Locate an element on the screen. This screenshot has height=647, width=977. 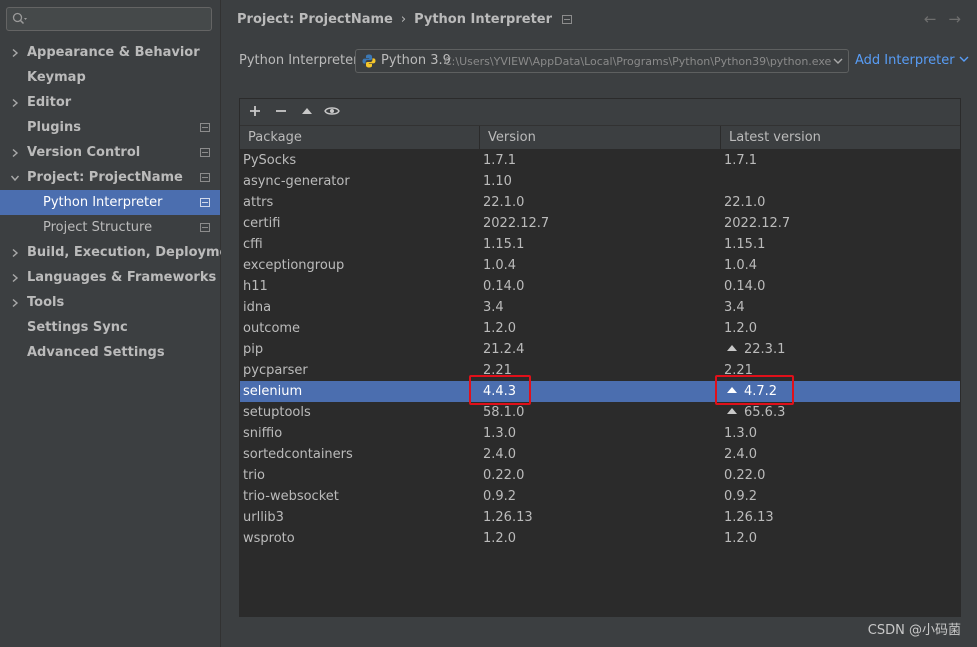
sidebar-item-settings-sync: Settings Sync is located at coordinates (110, 327).